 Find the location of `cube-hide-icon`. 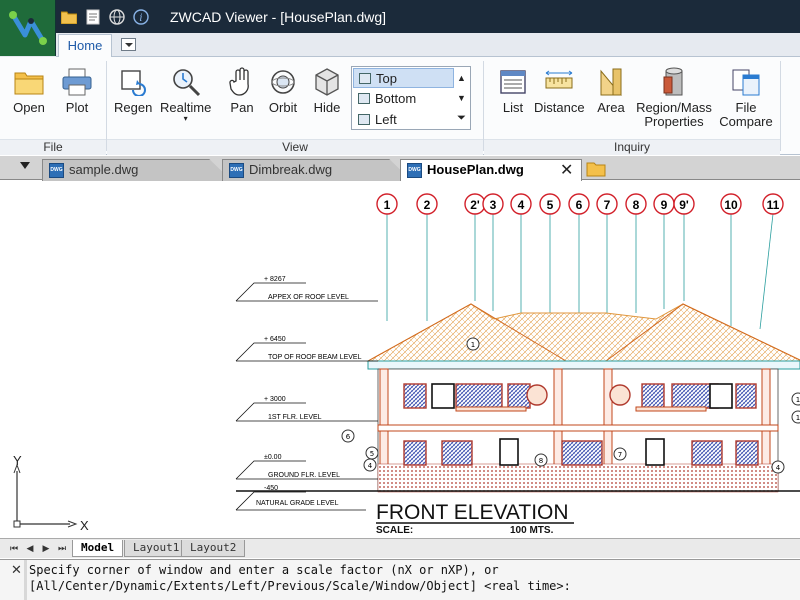

cube-hide-icon is located at coordinates (327, 82).